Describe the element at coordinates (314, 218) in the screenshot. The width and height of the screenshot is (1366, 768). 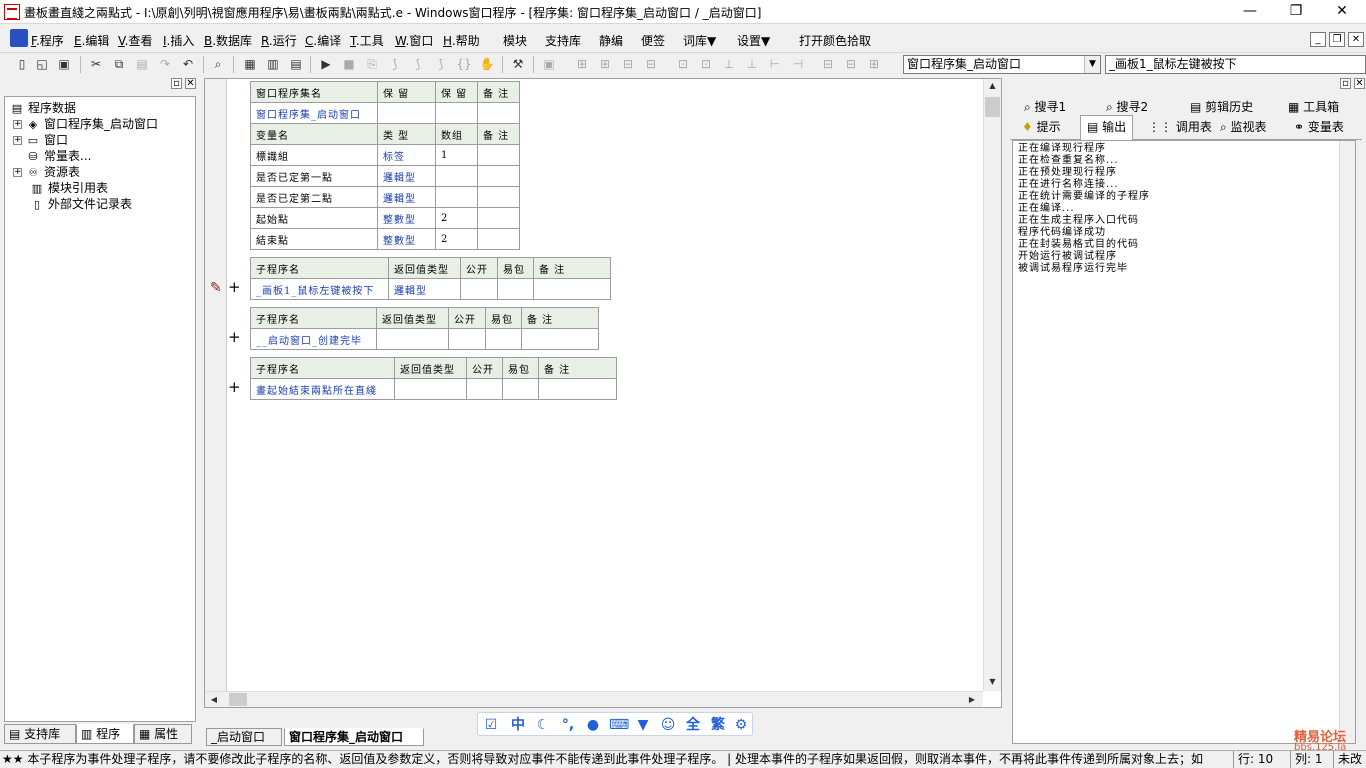
I see `variable-name-cell: 起始點` at that location.